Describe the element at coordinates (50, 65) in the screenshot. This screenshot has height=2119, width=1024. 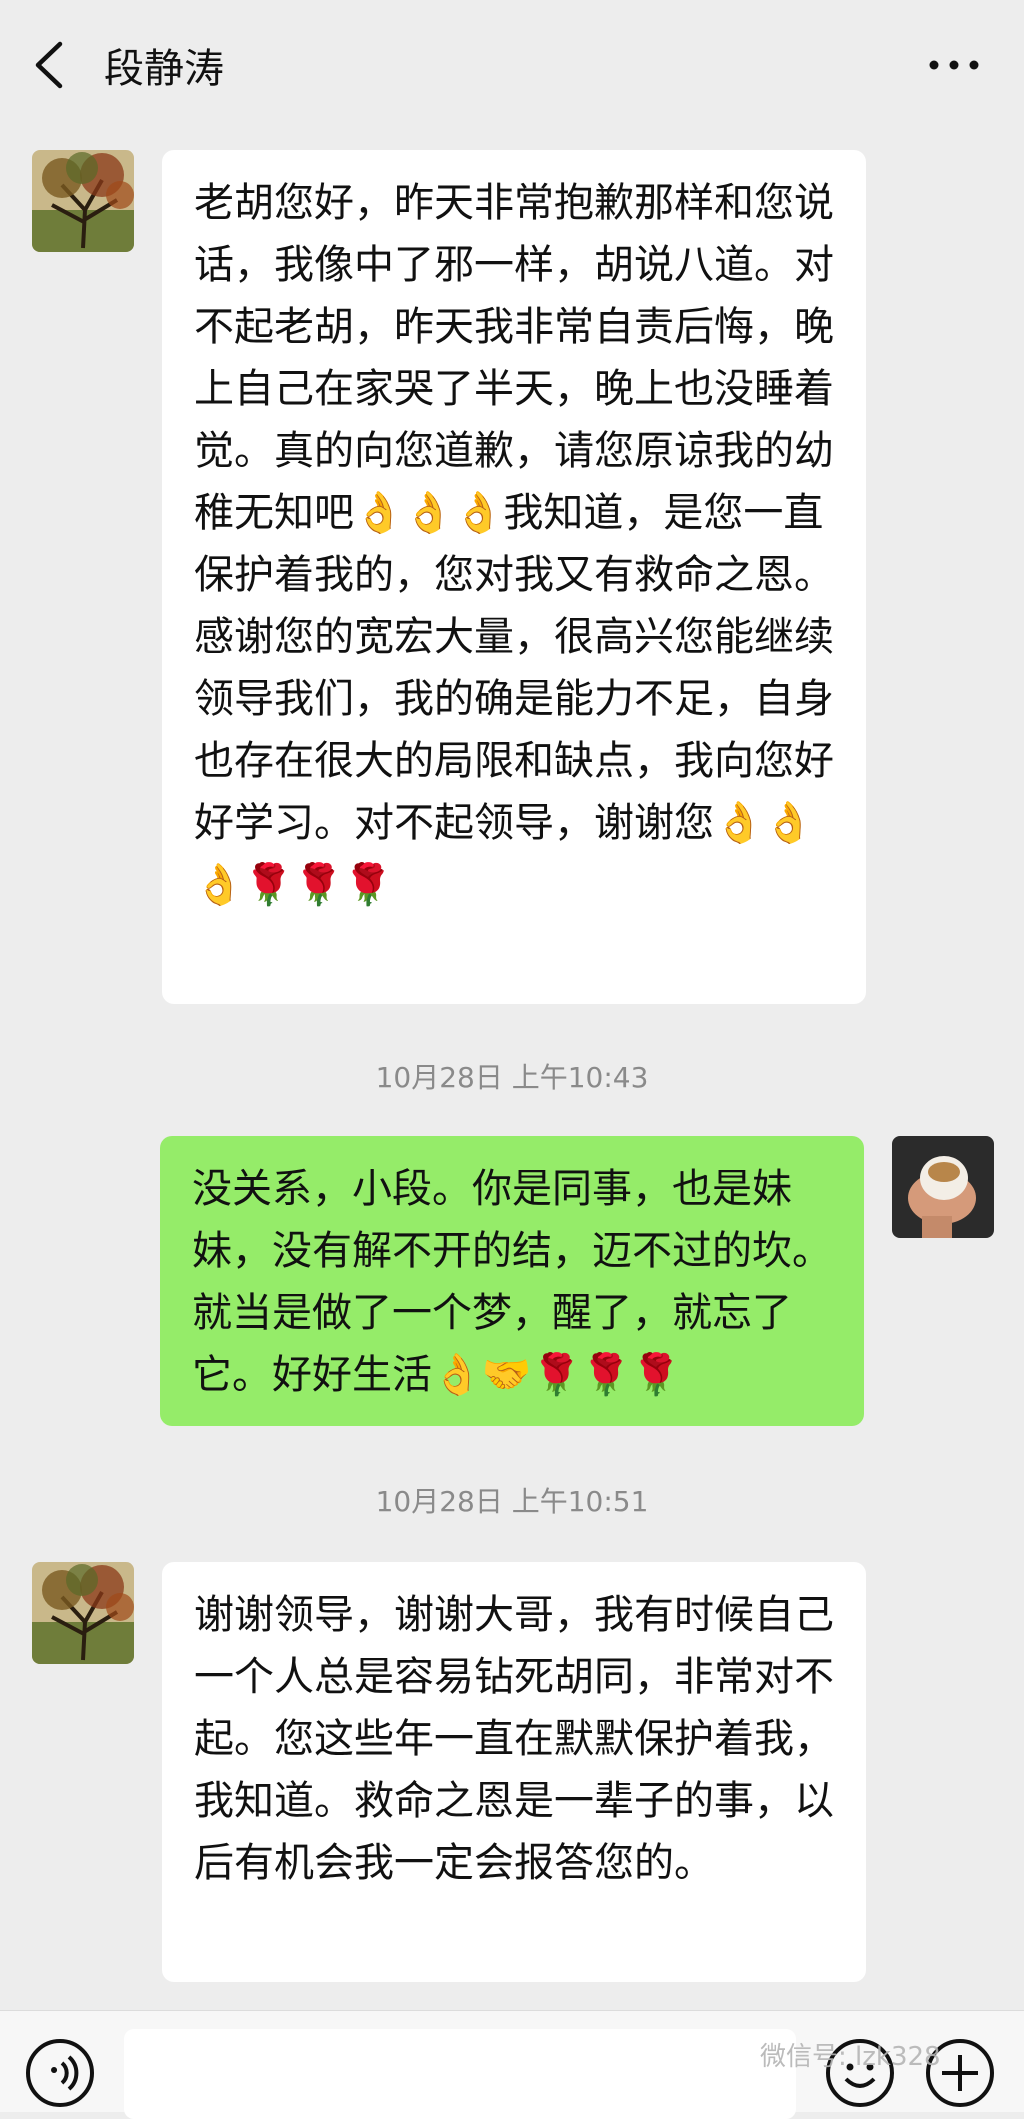
I see `chevron-left-icon` at that location.